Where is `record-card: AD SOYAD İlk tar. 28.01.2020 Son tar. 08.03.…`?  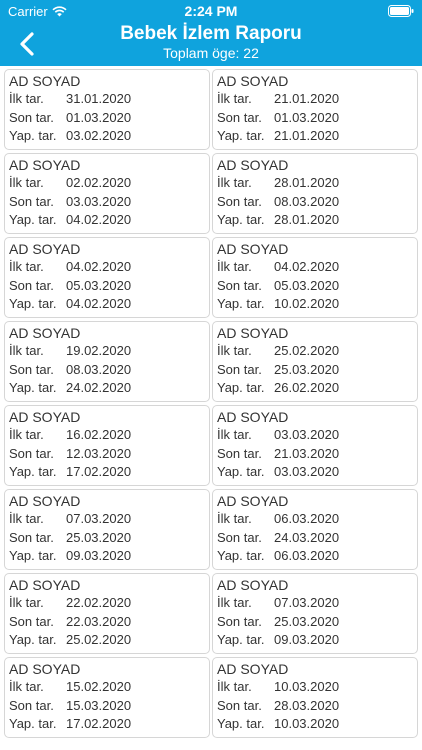
record-card: AD SOYAD İlk tar. 28.01.2020 Son tar. 08.03.… is located at coordinates (315, 193).